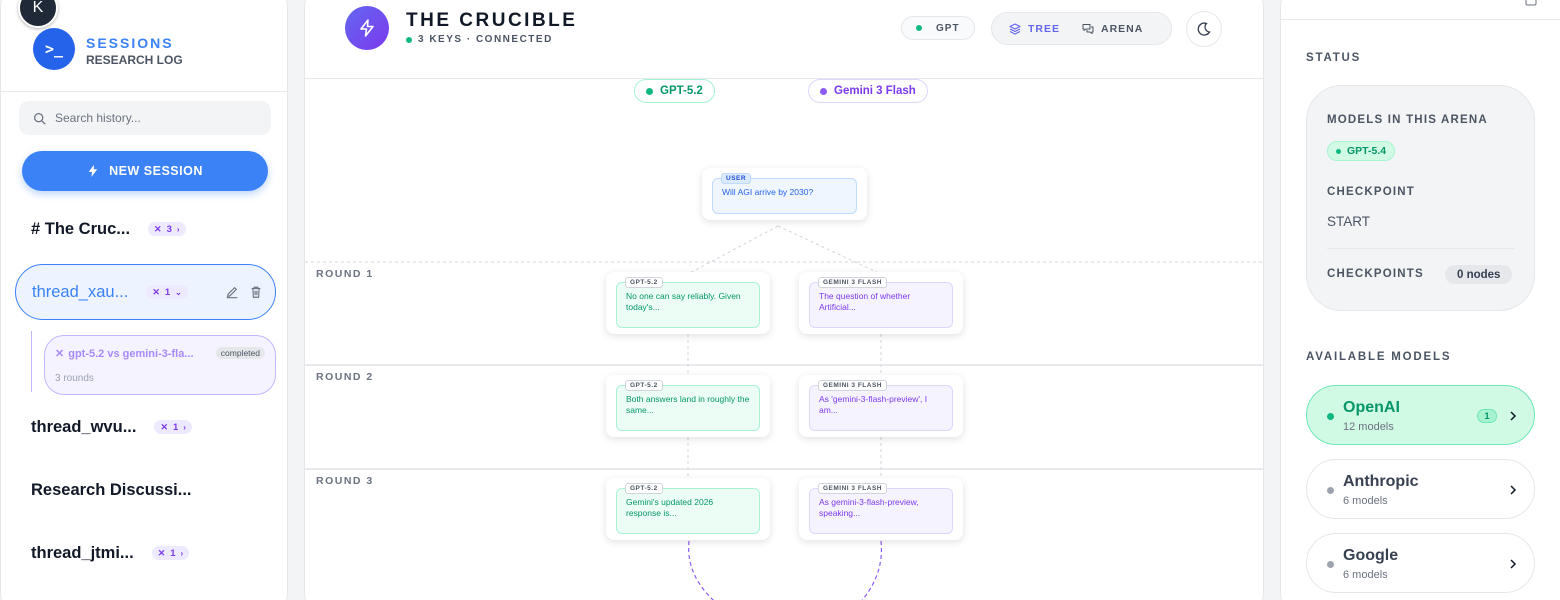 Image resolution: width=1560 pixels, height=600 pixels. What do you see at coordinates (130, 43) in the screenshot?
I see `sidebar-title: SESSIONS` at bounding box center [130, 43].